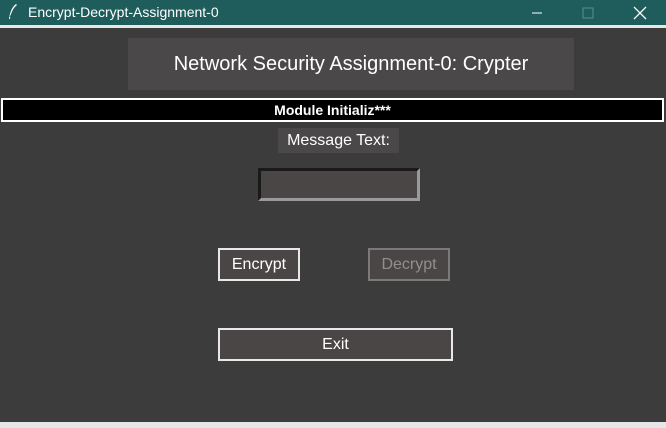  I want to click on close-icon, so click(640, 12).